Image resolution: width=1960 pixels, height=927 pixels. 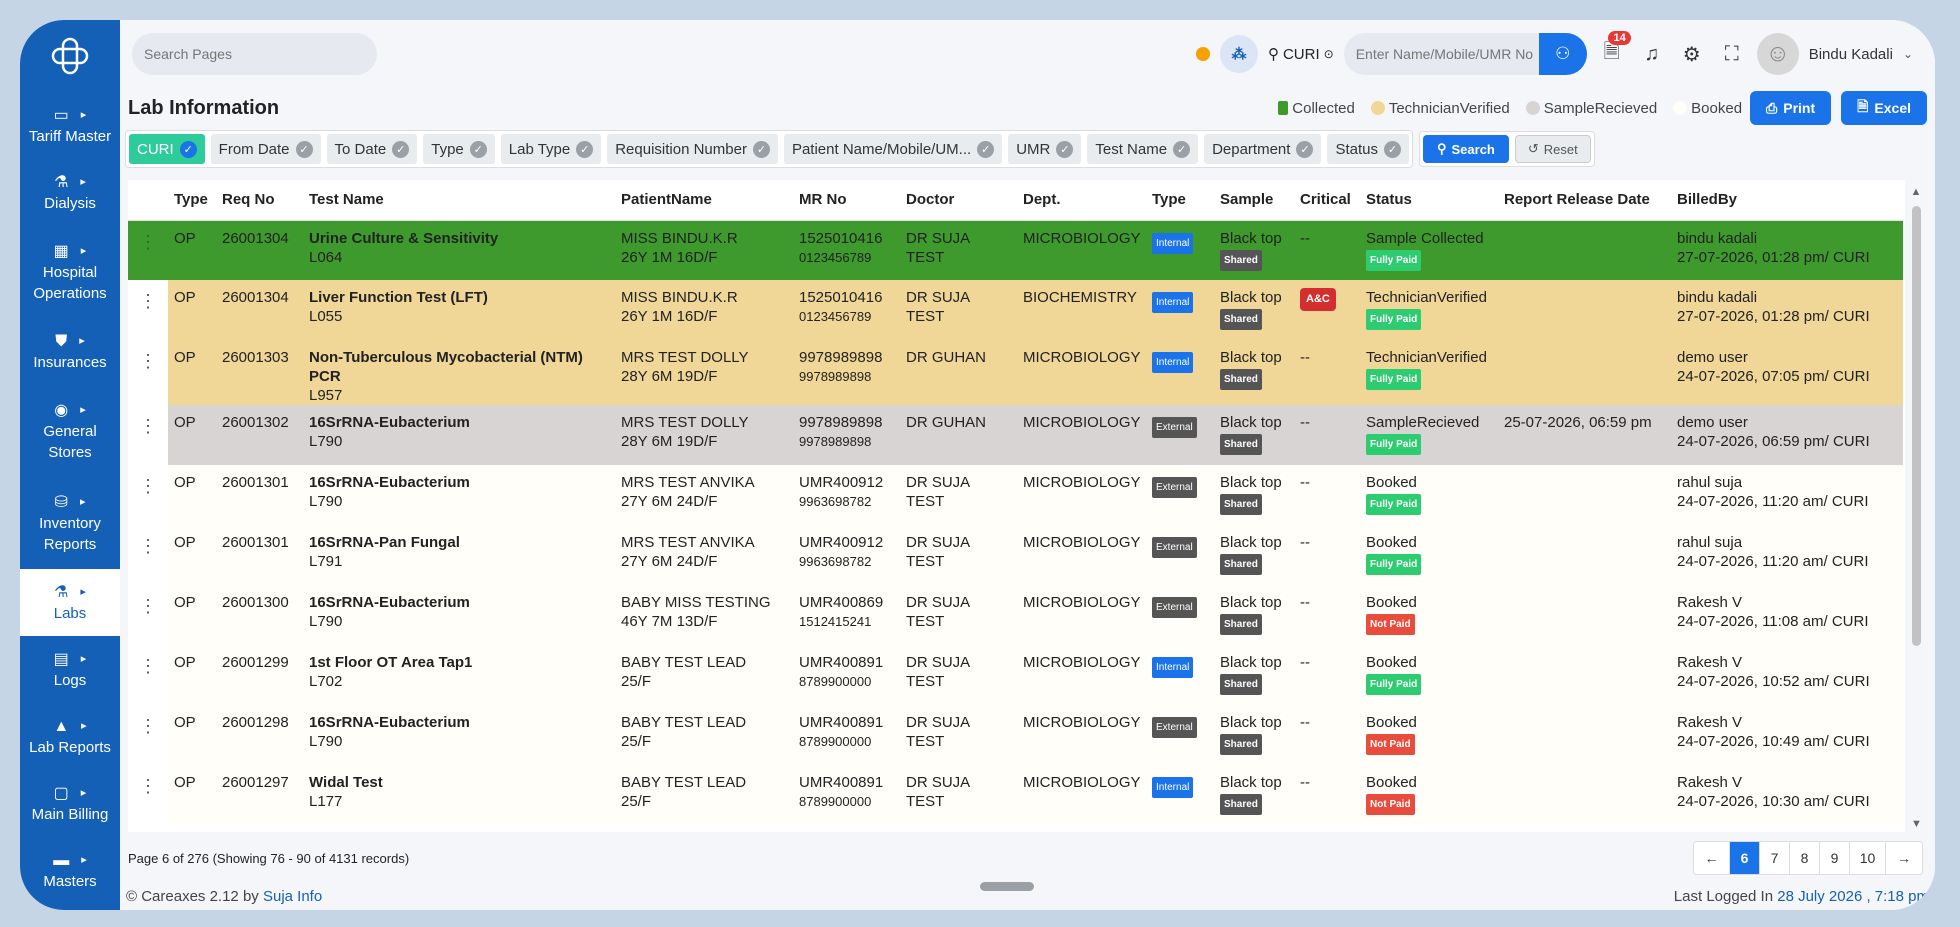 What do you see at coordinates (1916, 426) in the screenshot?
I see `scroll-thumb` at bounding box center [1916, 426].